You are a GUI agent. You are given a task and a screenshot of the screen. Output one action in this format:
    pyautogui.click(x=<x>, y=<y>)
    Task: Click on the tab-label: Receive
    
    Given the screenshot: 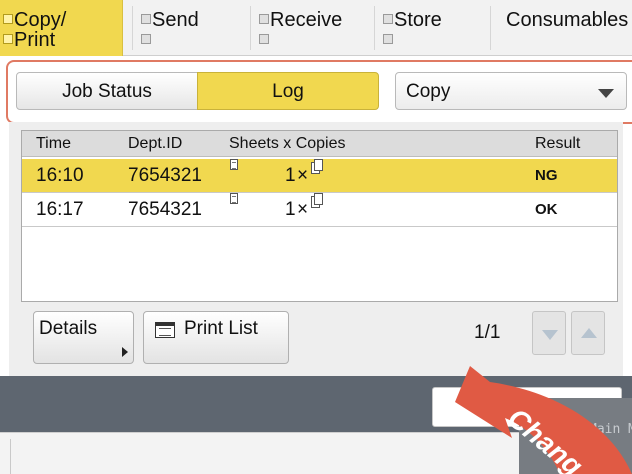 What is the action you would take?
    pyautogui.click(x=306, y=20)
    